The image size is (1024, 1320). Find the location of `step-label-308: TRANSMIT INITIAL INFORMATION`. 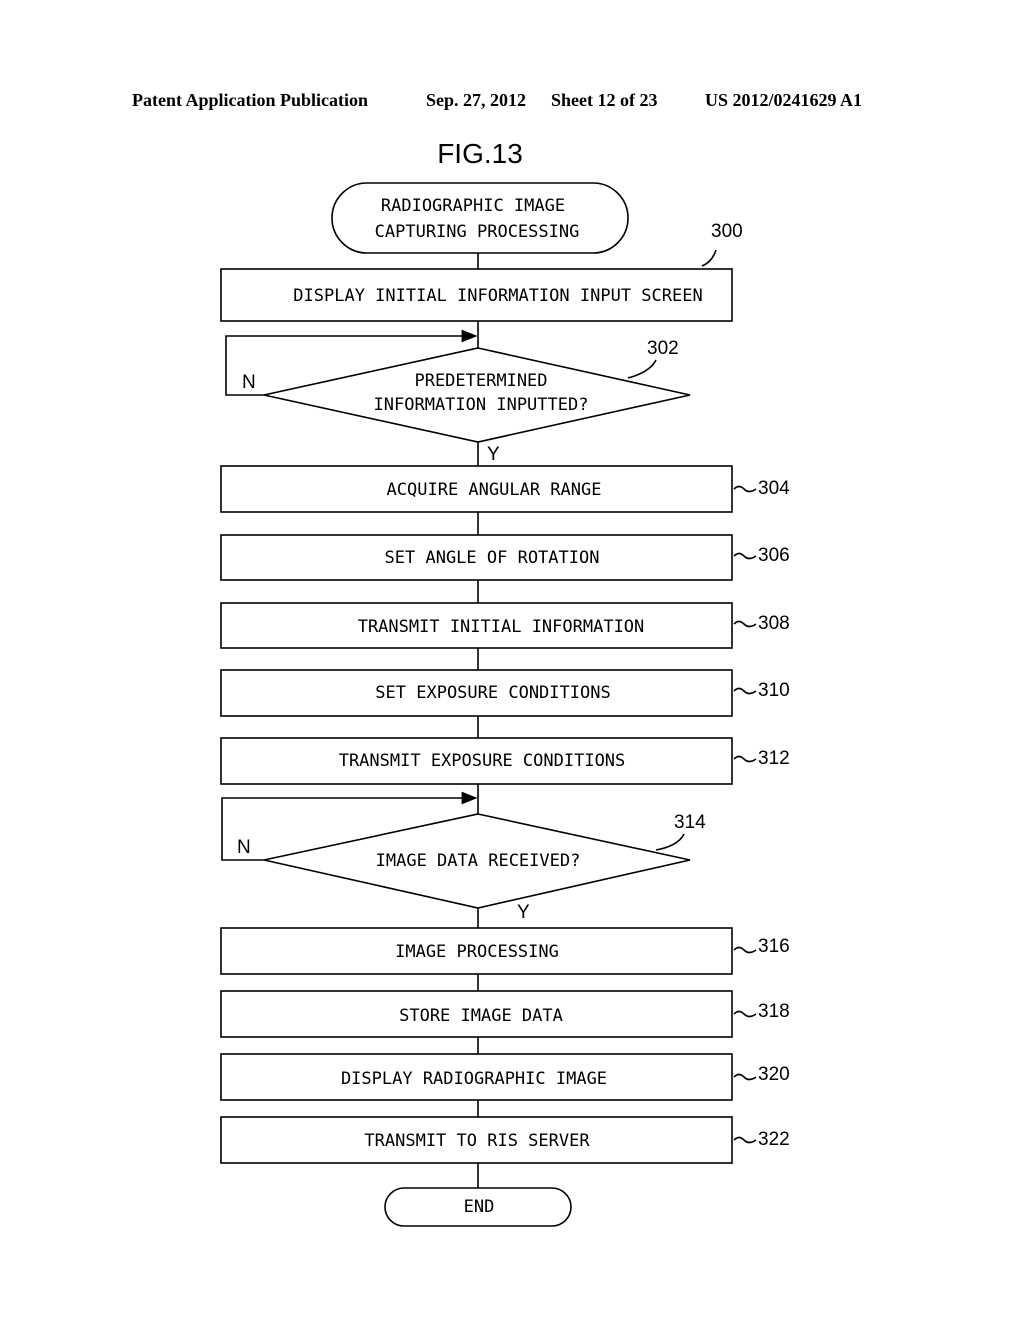

step-label-308: TRANSMIT INITIAL INFORMATION is located at coordinates (501, 627).